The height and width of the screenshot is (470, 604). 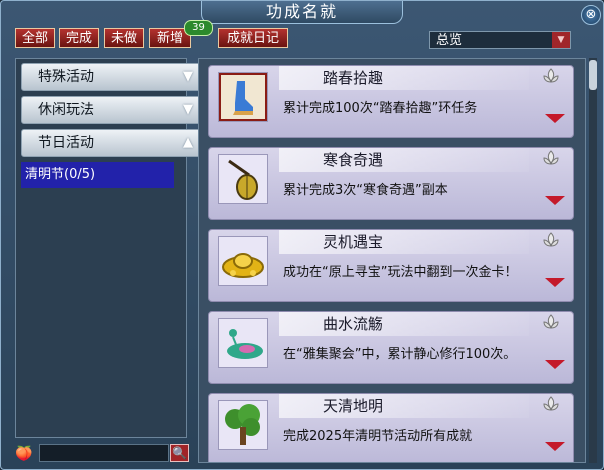 What do you see at coordinates (66, 110) in the screenshot?
I see `category-label: 休闲玩法` at bounding box center [66, 110].